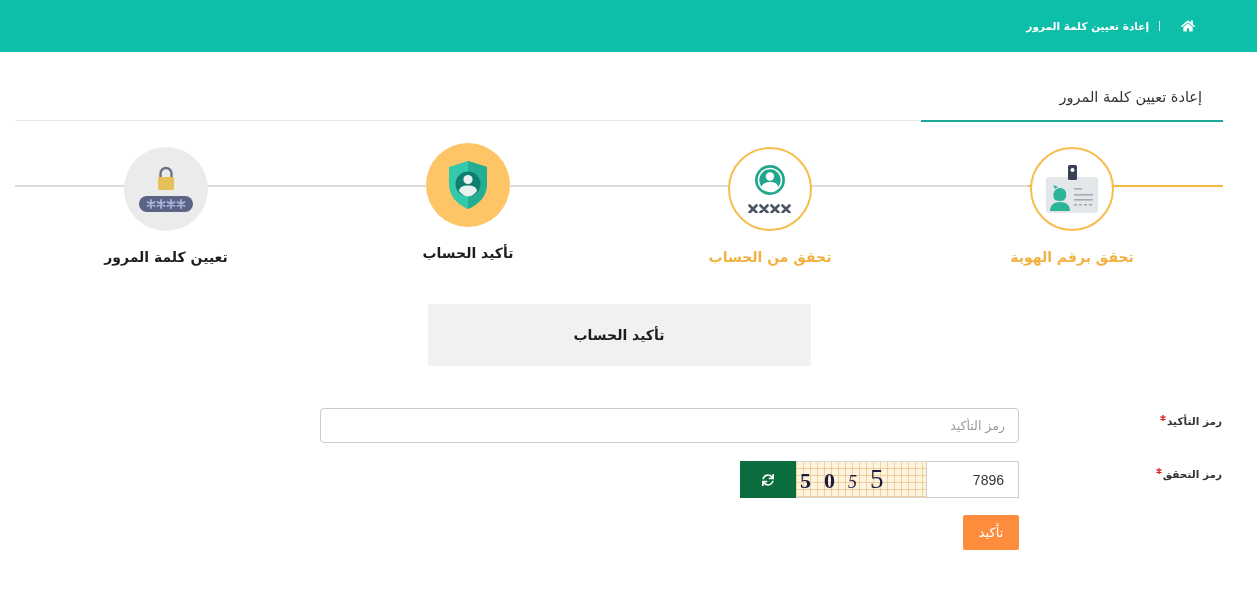  Describe the element at coordinates (619, 335) in the screenshot. I see `section-title: تأكيد الحساب` at that location.